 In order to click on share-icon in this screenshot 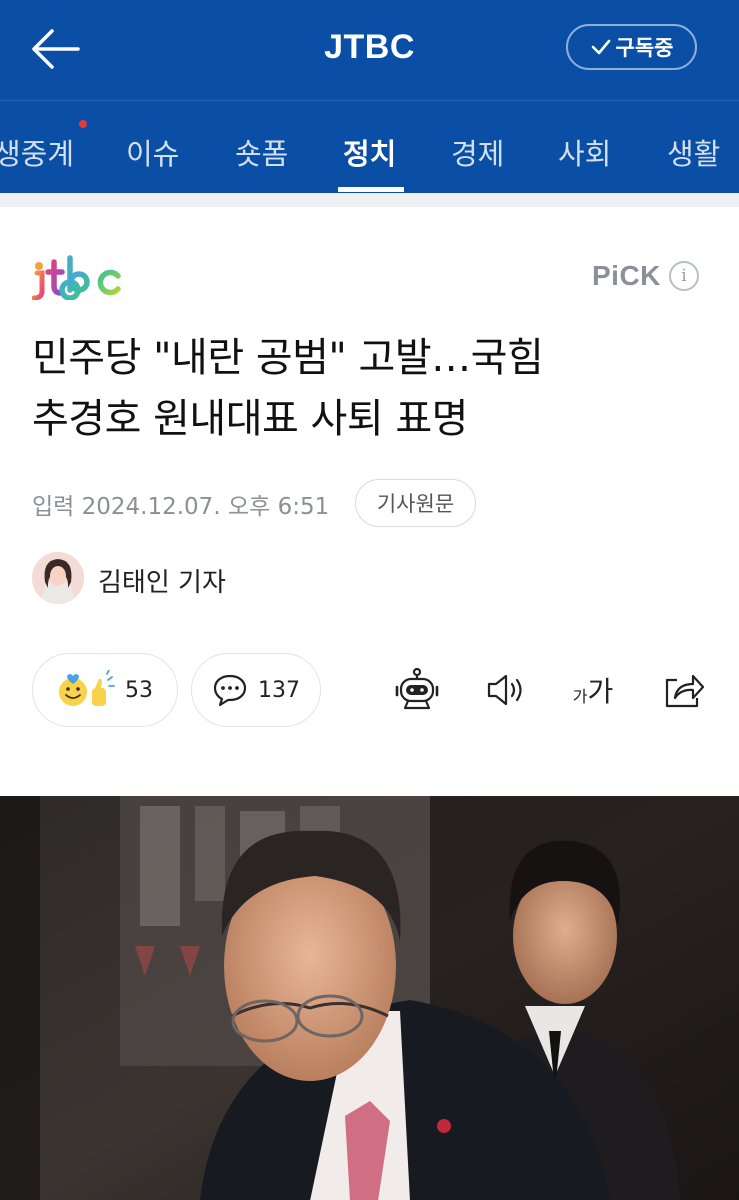, I will do `click(685, 691)`.